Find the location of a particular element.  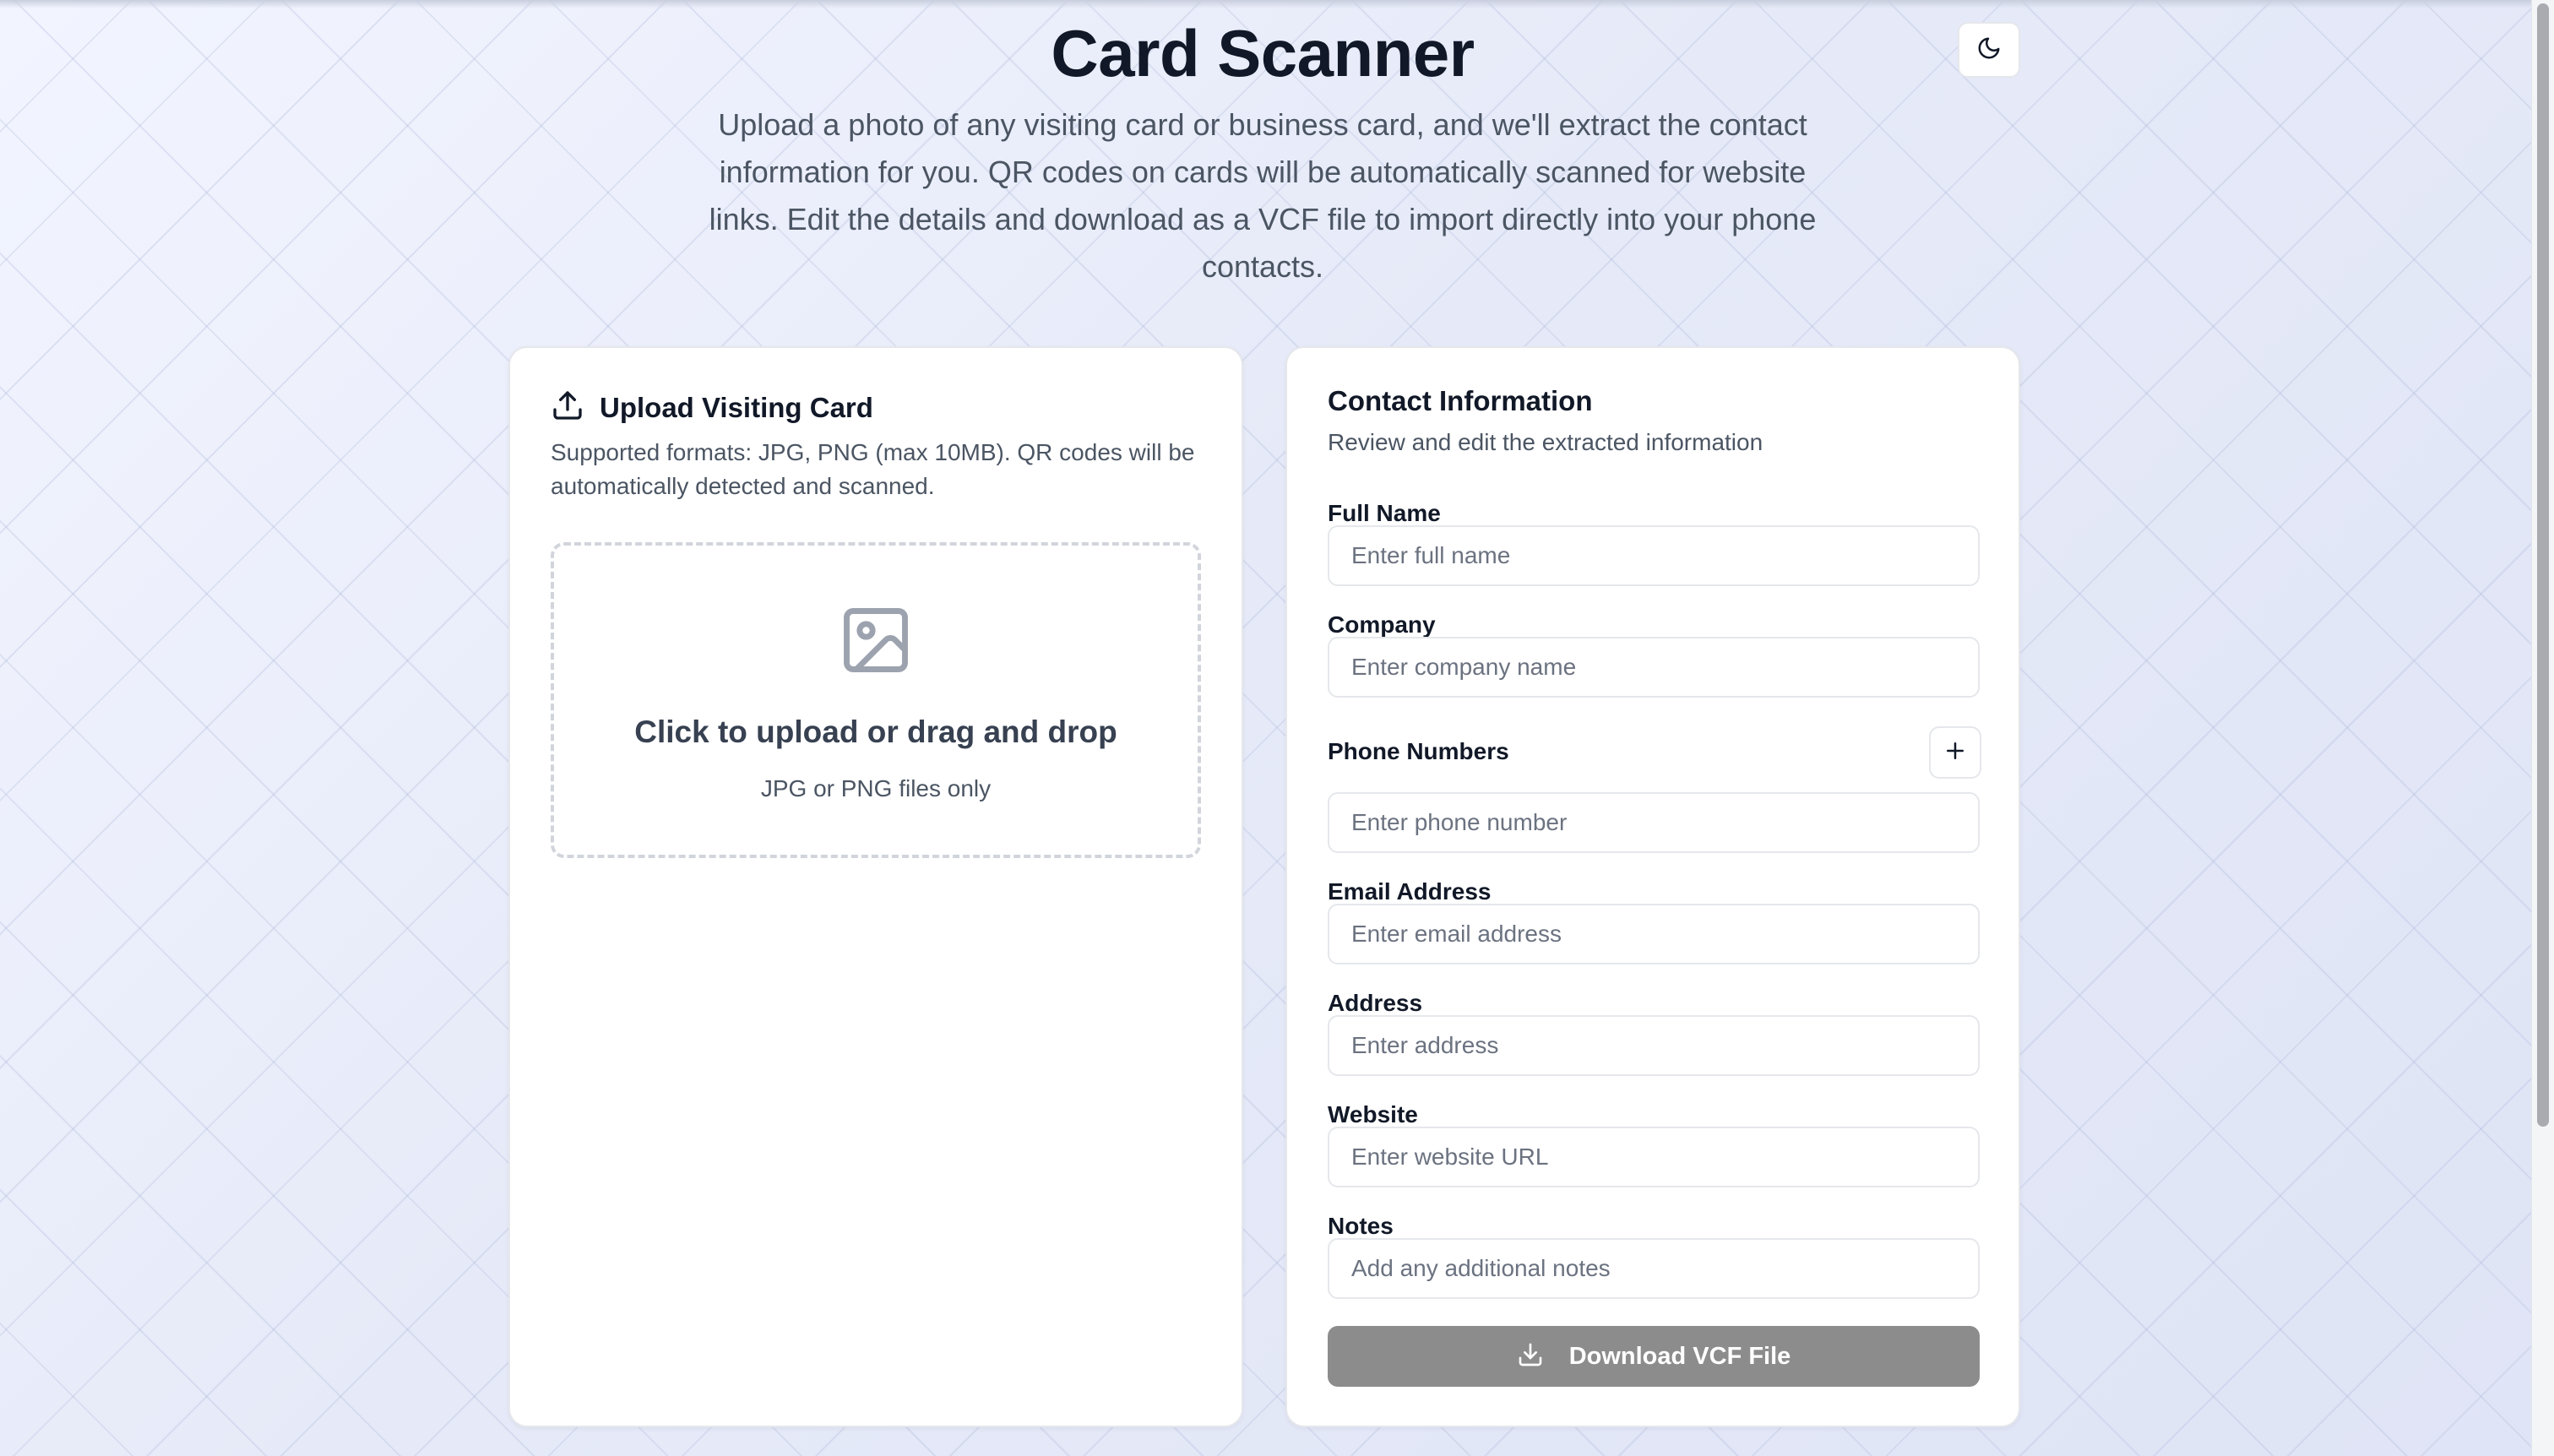

download-vcf-label: Download VCF File is located at coordinates (1679, 1356).